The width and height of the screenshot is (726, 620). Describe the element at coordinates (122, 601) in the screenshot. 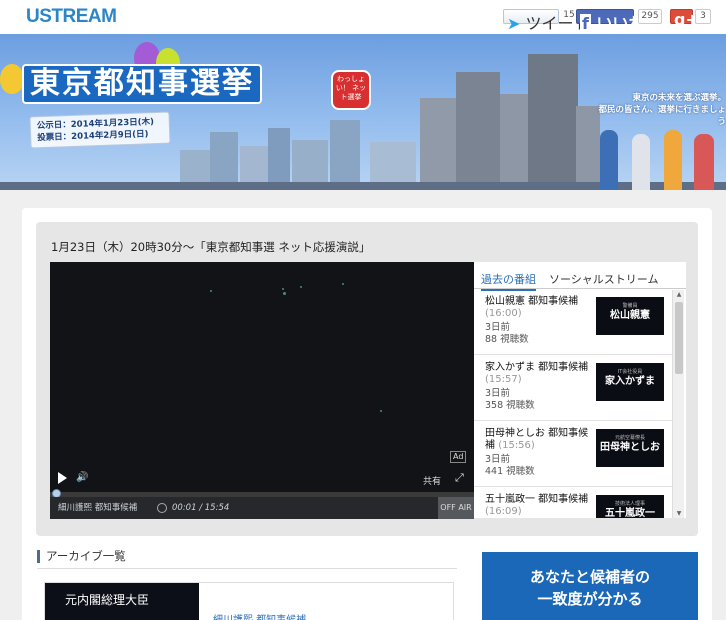

I see `archive-thumbnail: 元内閣総理大臣` at that location.